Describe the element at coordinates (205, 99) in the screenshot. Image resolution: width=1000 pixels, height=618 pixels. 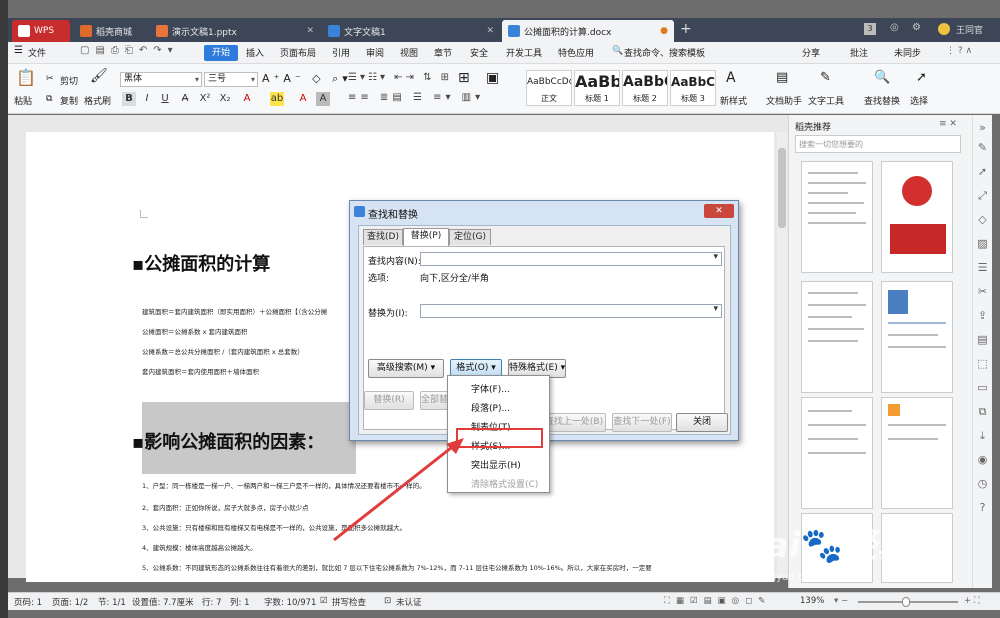
I see `superscript-icon: X²` at that location.